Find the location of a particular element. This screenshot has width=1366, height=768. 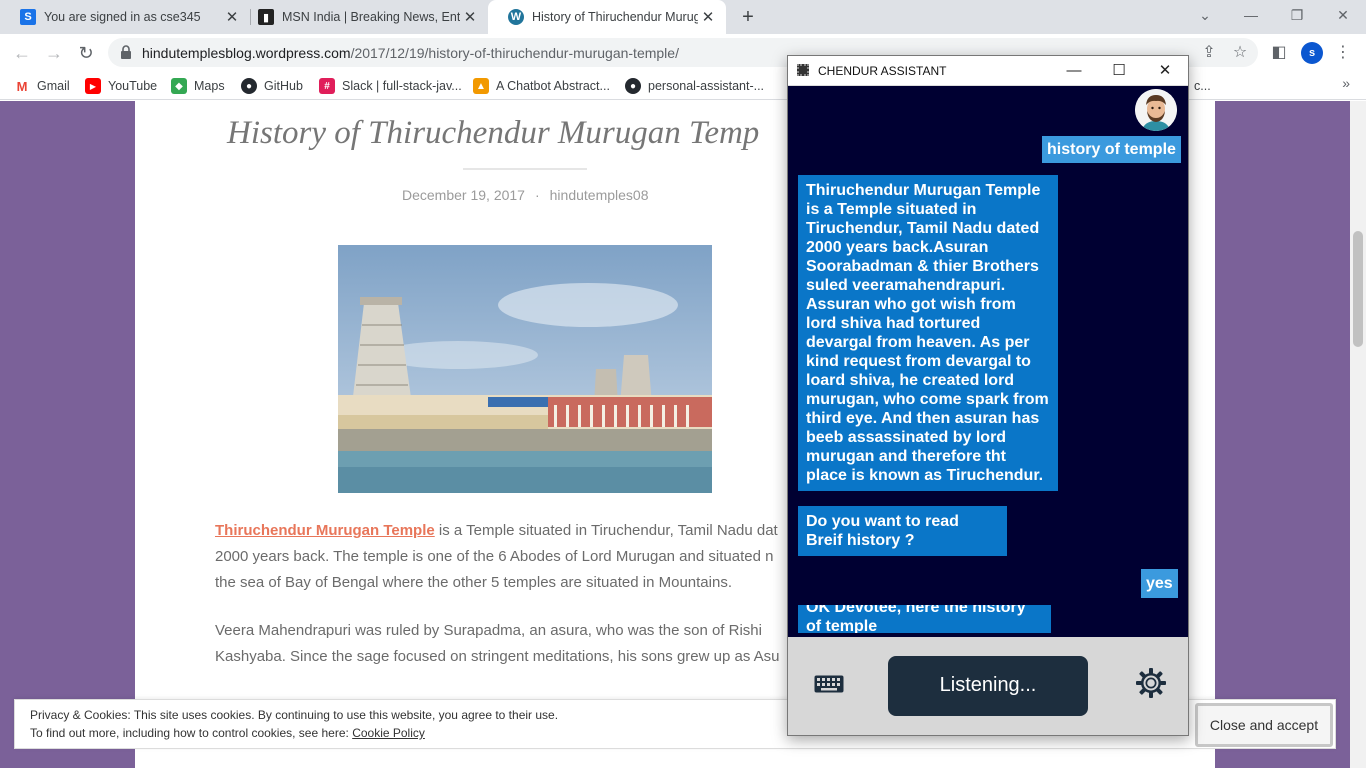

profile-avatar: s is located at coordinates (1312, 53).